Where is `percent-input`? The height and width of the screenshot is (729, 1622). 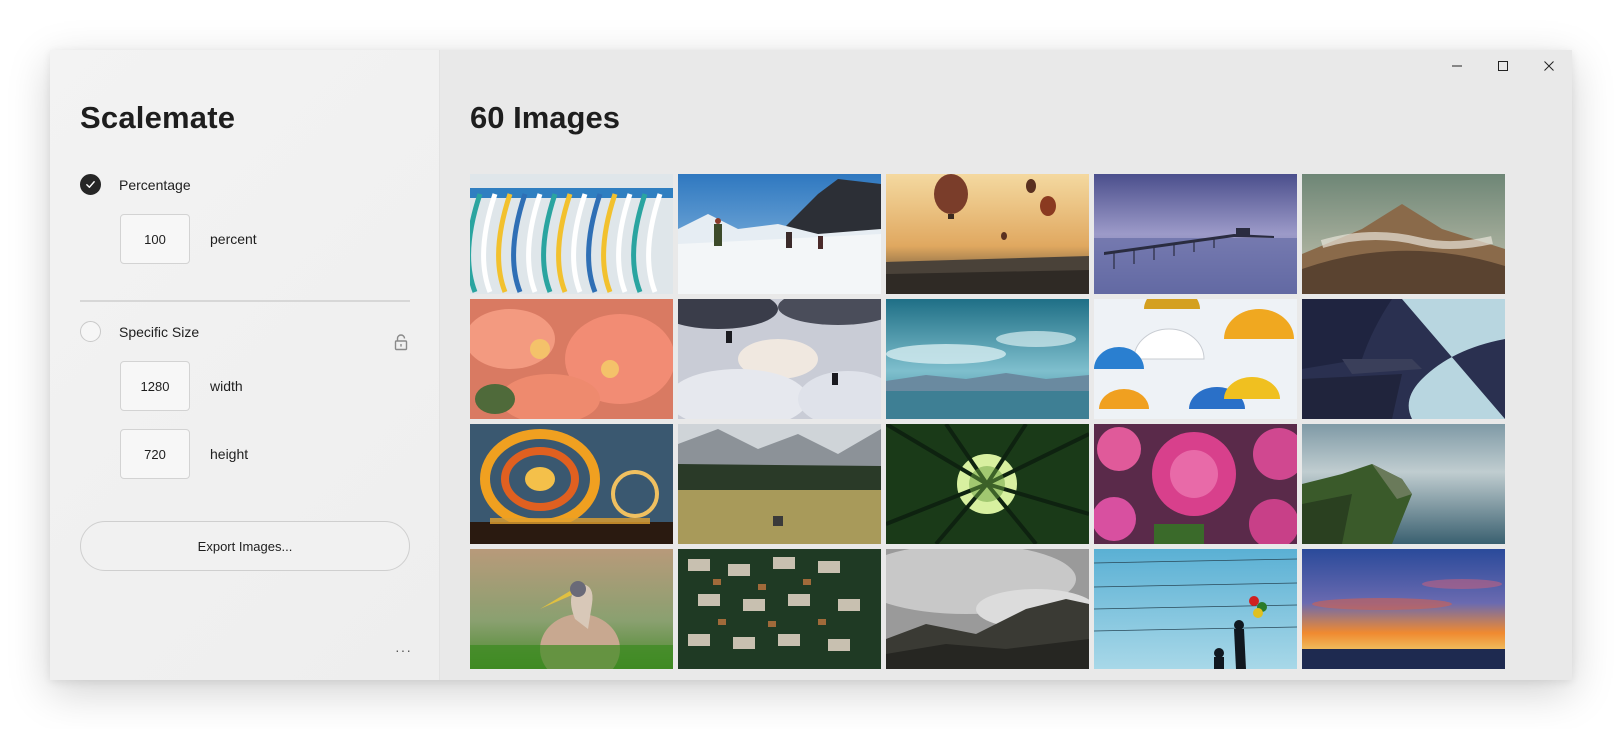
percent-input is located at coordinates (155, 239).